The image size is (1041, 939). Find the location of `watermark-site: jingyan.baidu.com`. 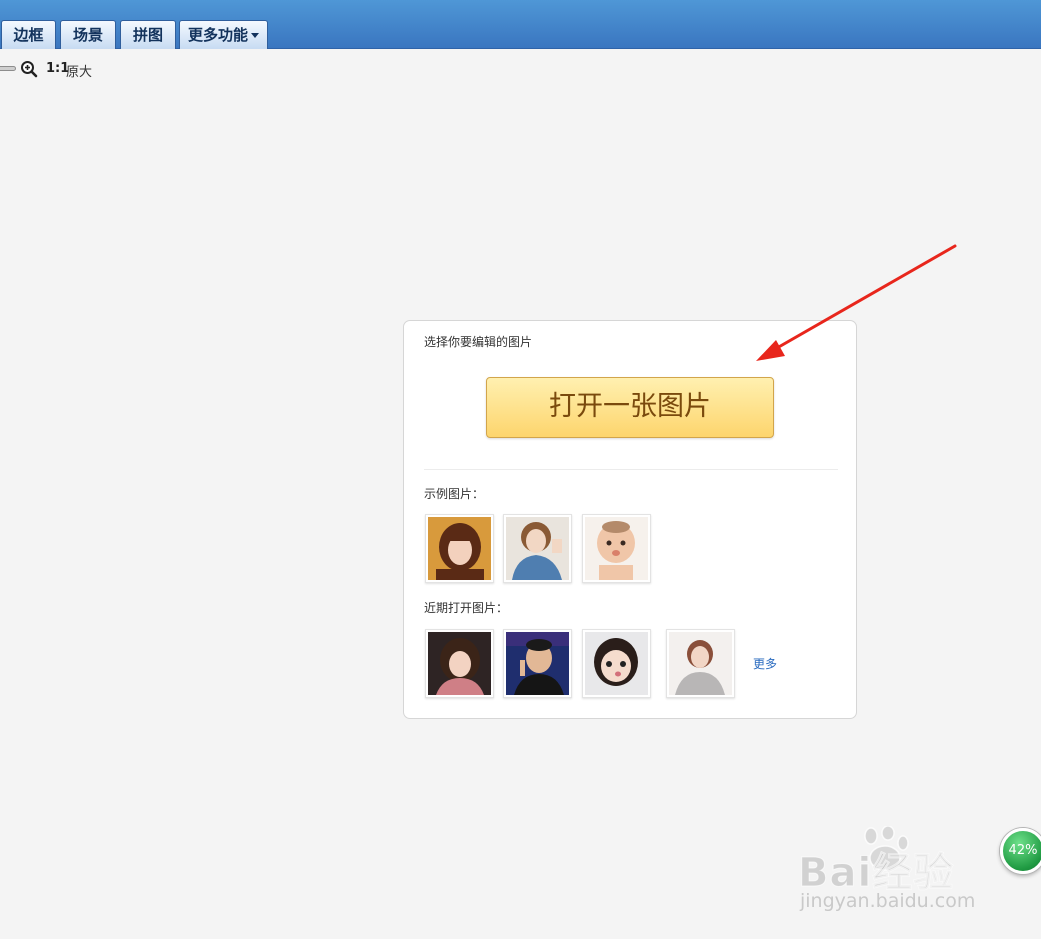

watermark-site: jingyan.baidu.com is located at coordinates (888, 901).